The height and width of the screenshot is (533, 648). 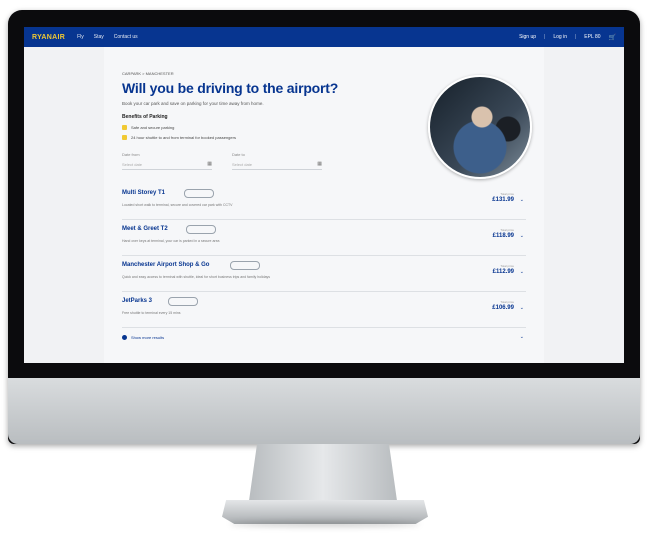 What do you see at coordinates (151, 313) in the screenshot?
I see `parking-description: Free shuttle to terminal every 15 mins` at bounding box center [151, 313].